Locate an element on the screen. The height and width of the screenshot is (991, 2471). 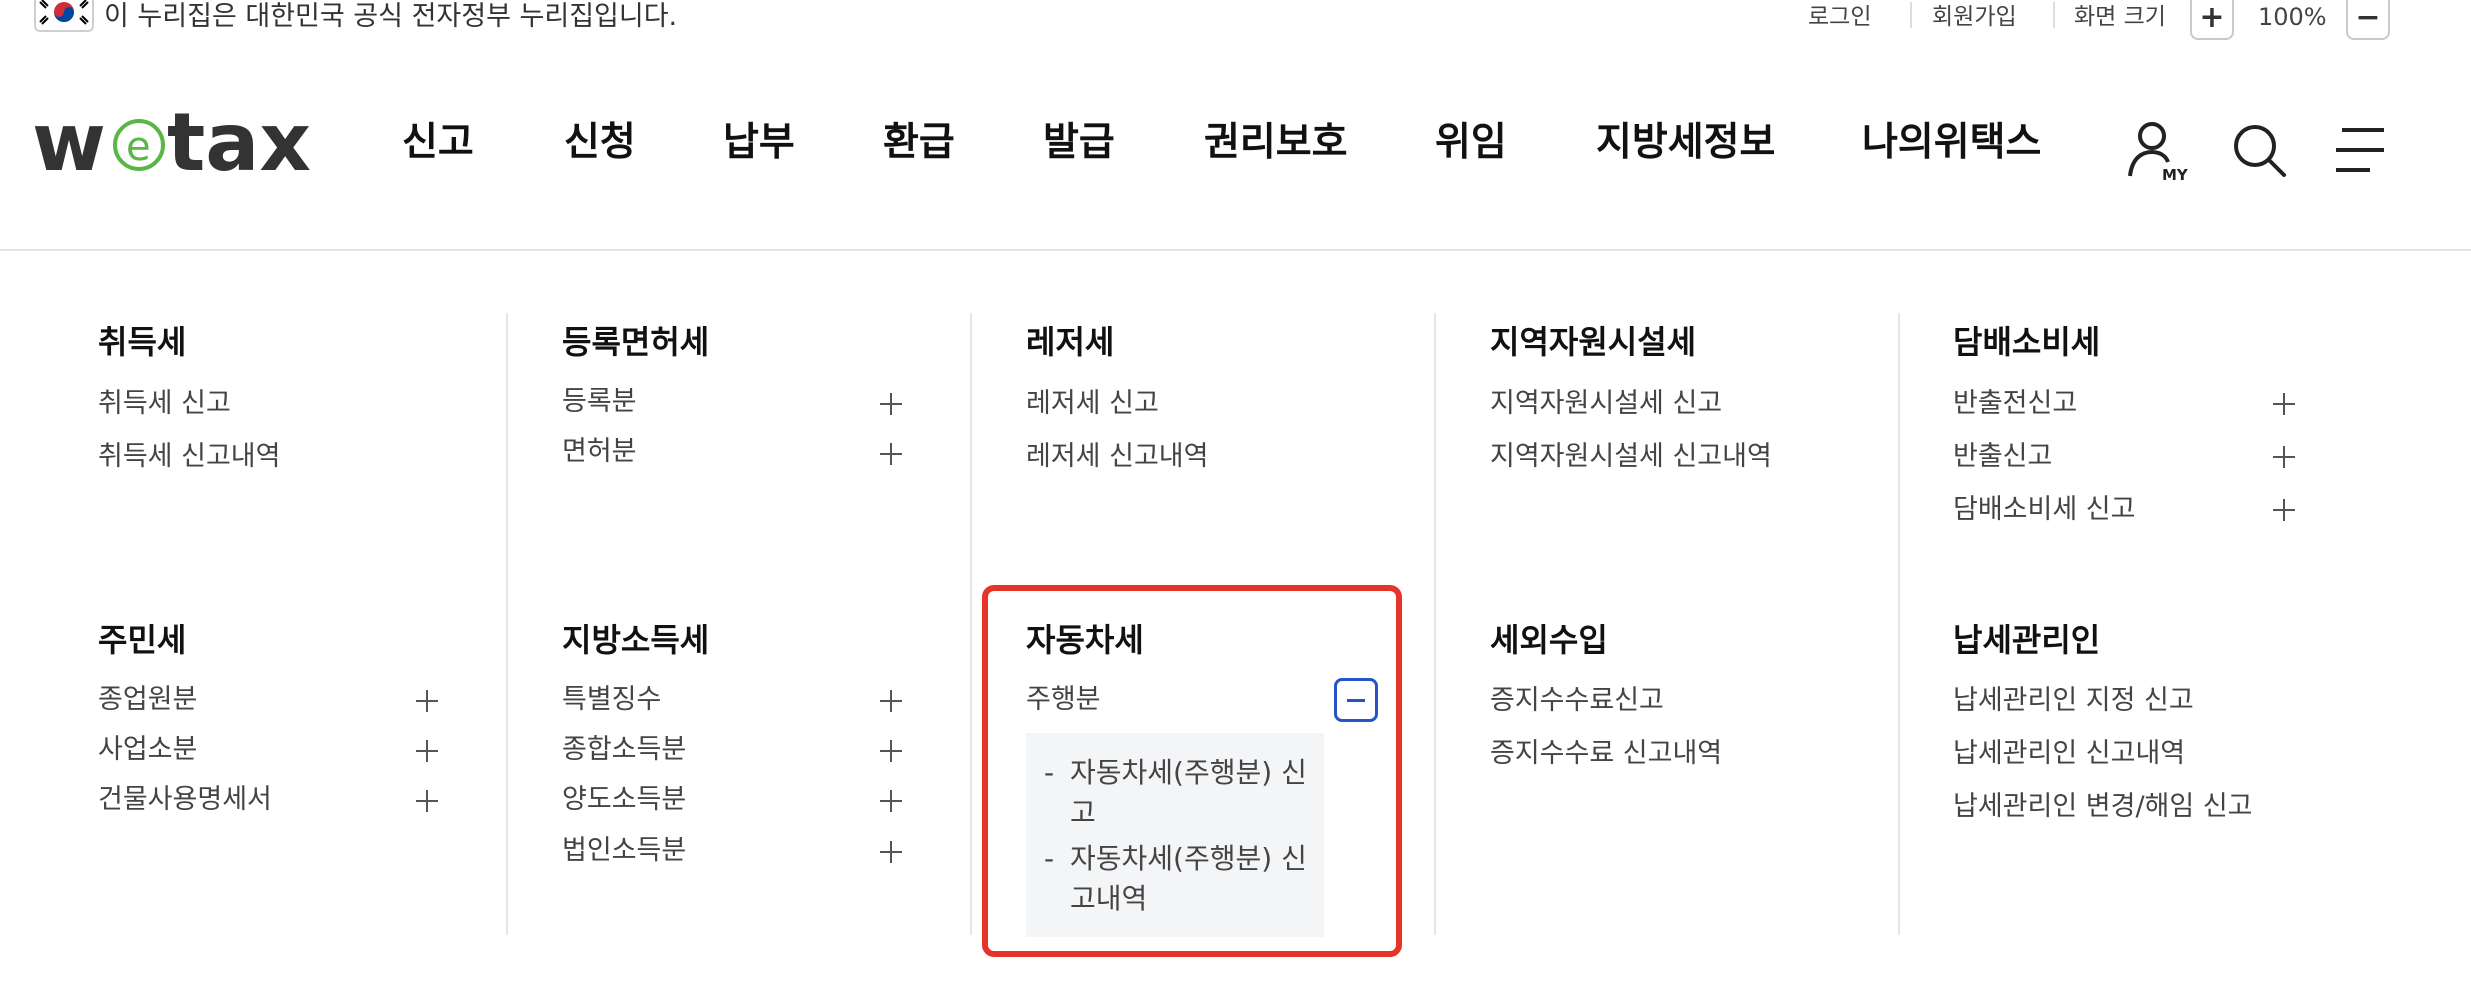
nav-my-wetax: 나의위택스 is located at coordinates (1951, 143).